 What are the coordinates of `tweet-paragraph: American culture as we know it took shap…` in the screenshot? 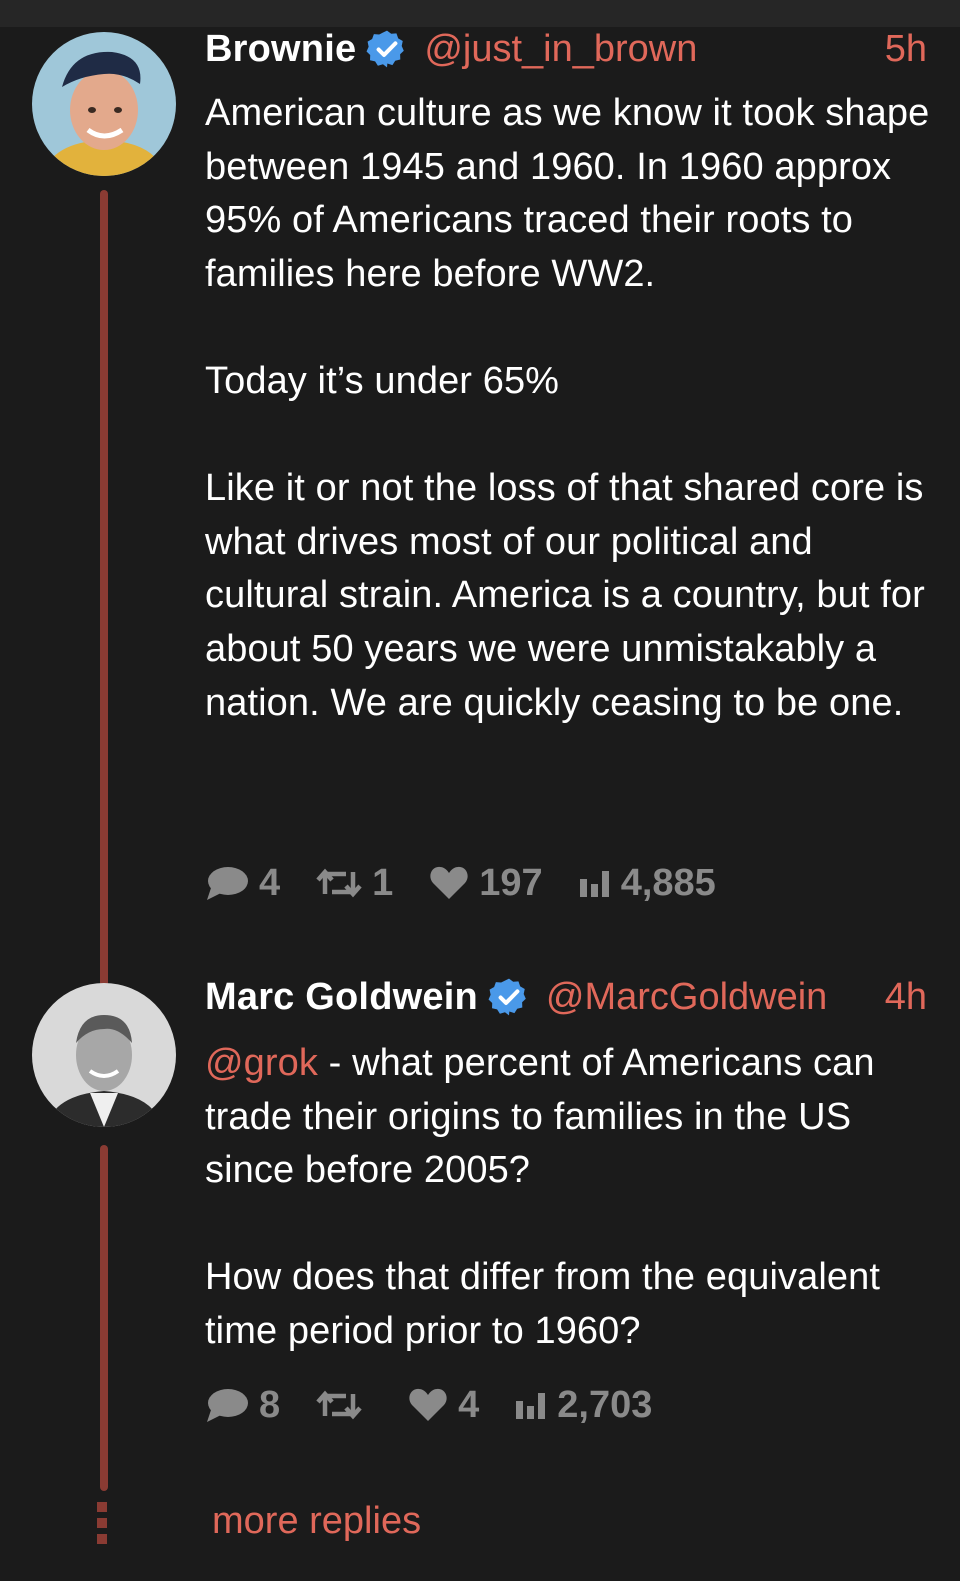 It's located at (567, 193).